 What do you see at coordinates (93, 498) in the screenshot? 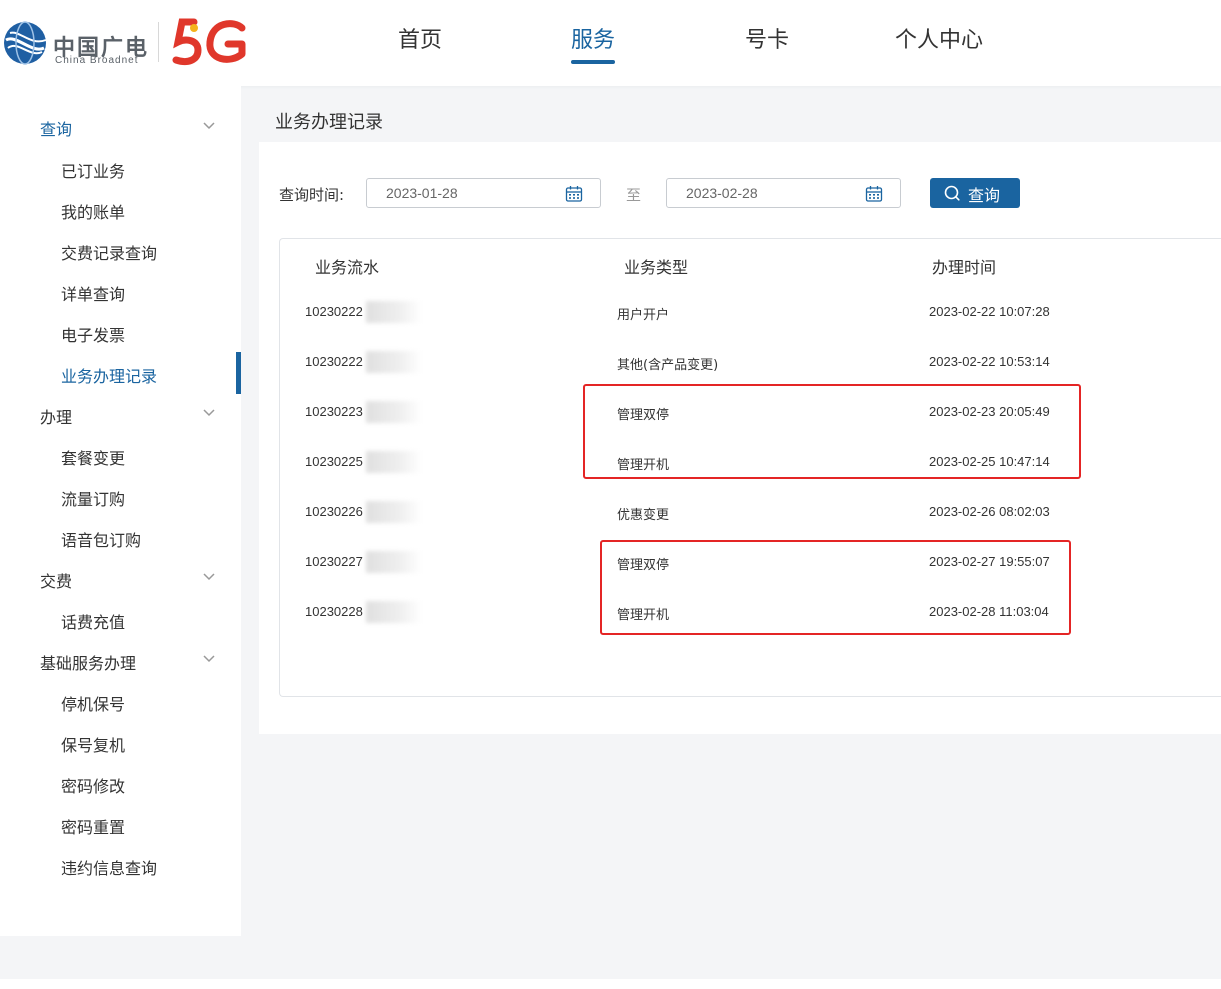
I see `sidebar-item-data-order: 流量订购` at bounding box center [93, 498].